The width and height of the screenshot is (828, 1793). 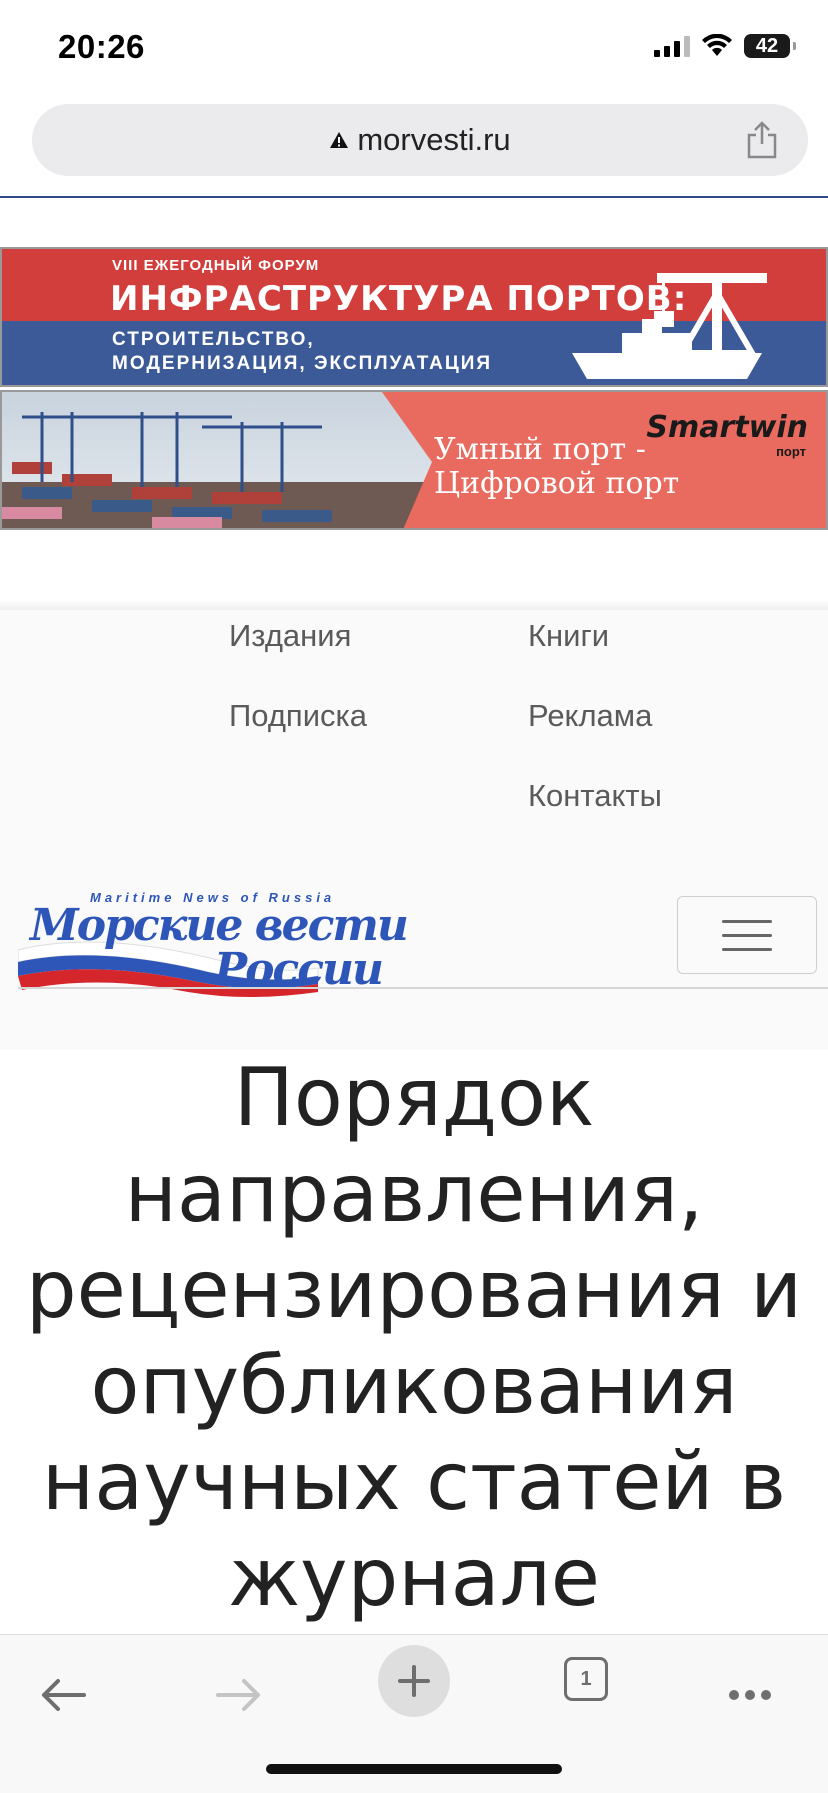 What do you see at coordinates (672, 46) in the screenshot?
I see `cellular-signal-icon` at bounding box center [672, 46].